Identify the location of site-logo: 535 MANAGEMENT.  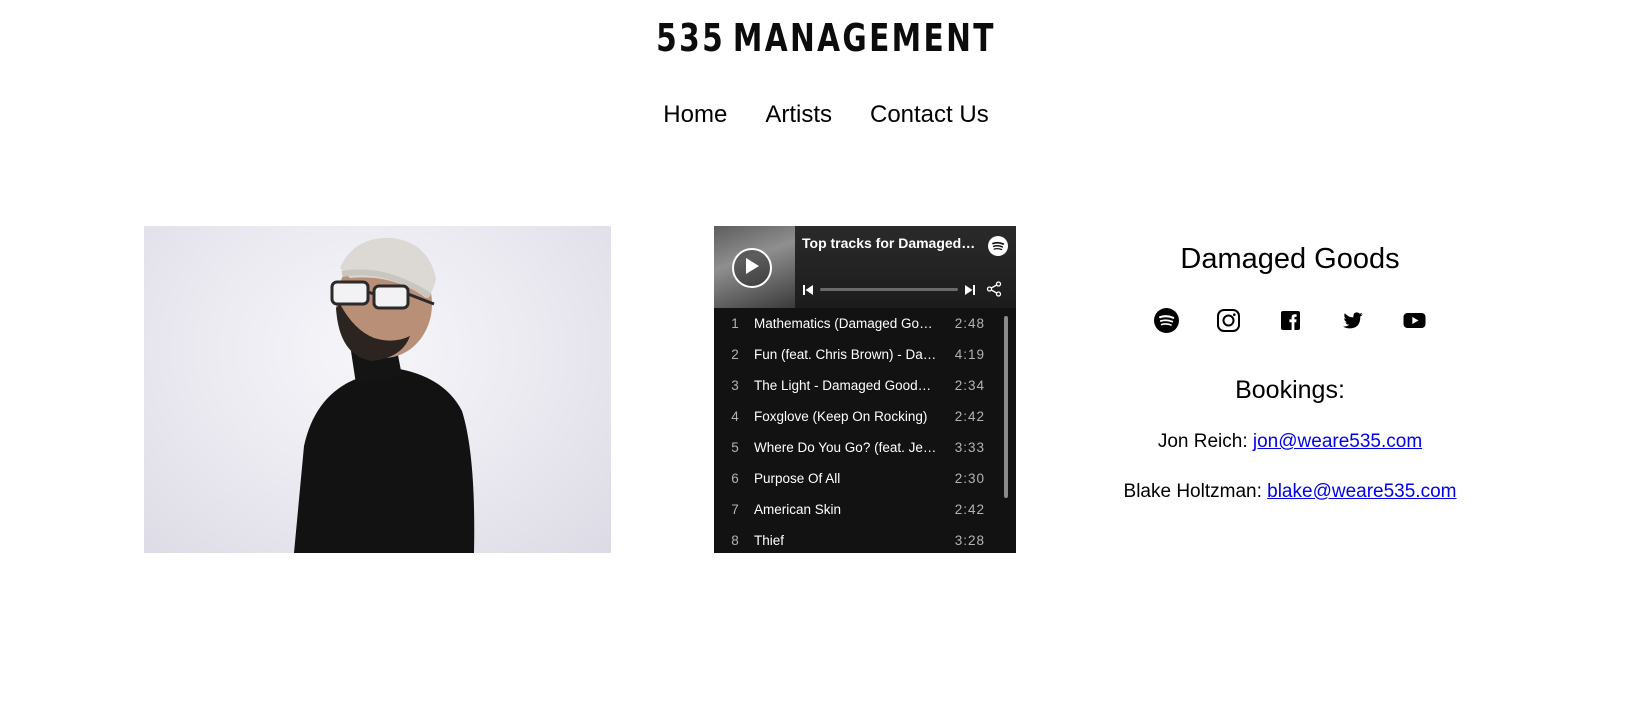
(826, 38).